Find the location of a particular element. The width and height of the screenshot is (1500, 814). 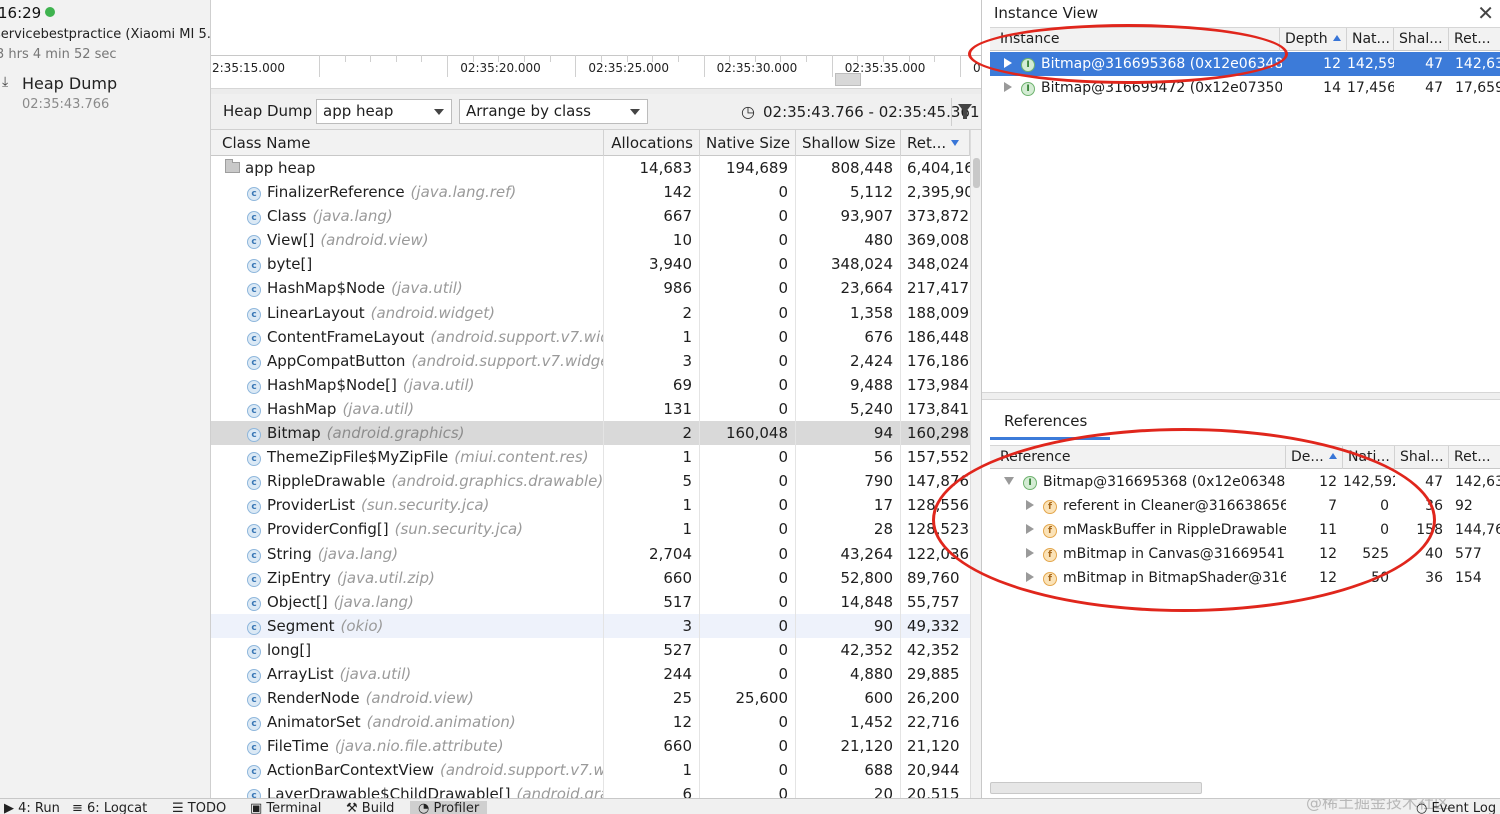

table-row: c long[] 527 0 42,352 42,352 is located at coordinates (590, 650).